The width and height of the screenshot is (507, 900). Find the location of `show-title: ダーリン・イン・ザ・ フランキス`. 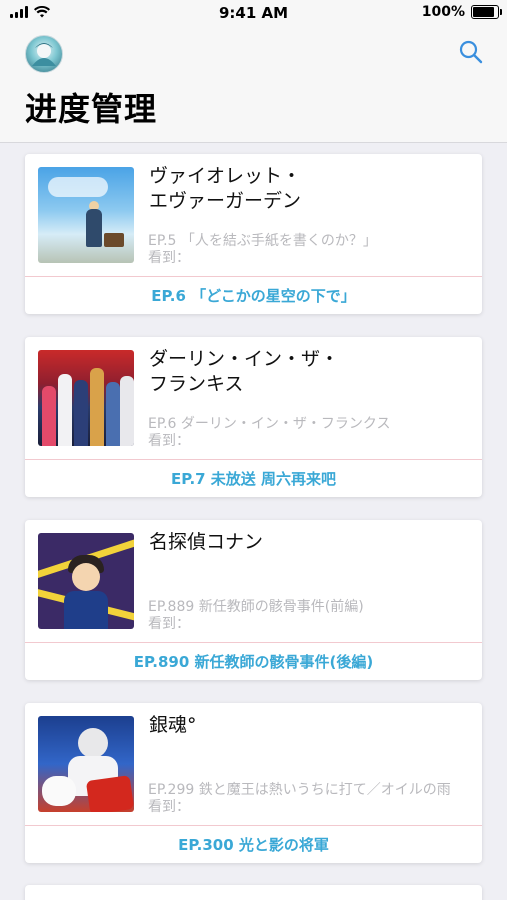

show-title: ダーリン・イン・ザ・ フランキス is located at coordinates (244, 371).